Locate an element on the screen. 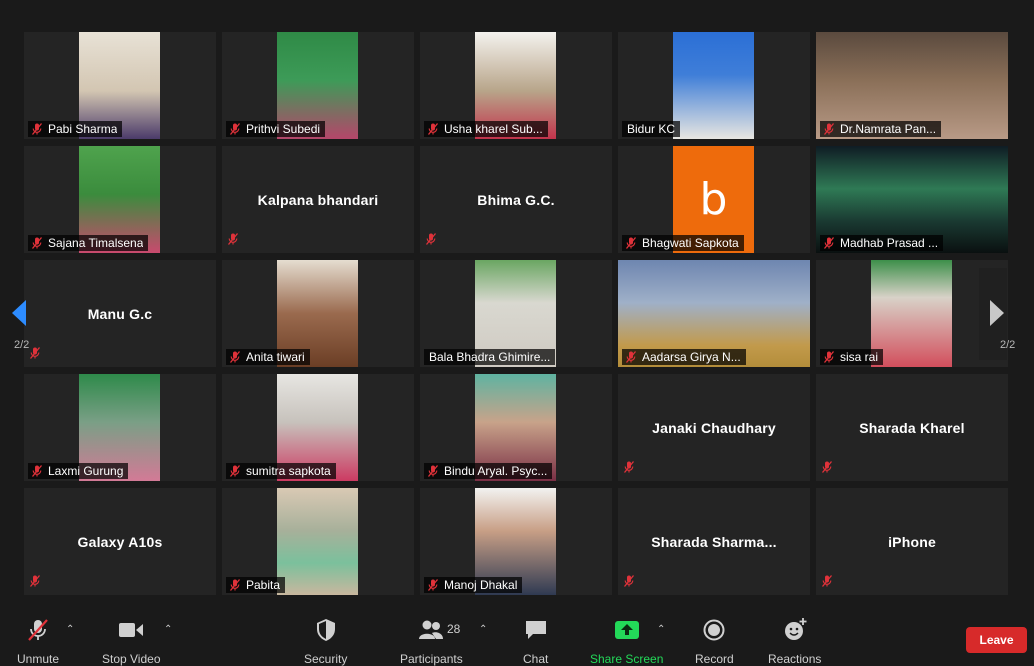 The image size is (1034, 666). video-options-caret: ⌃ is located at coordinates (168, 629).